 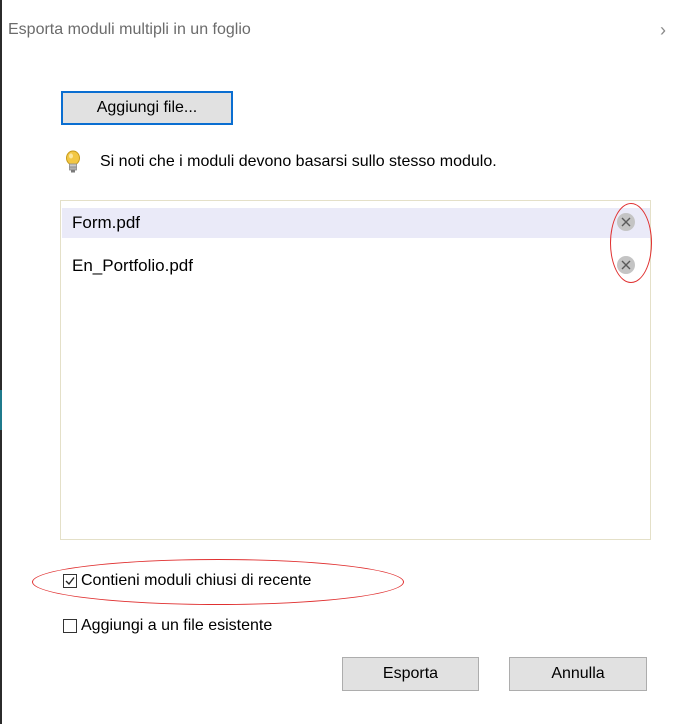 What do you see at coordinates (1, 410) in the screenshot?
I see `window-edge-marker` at bounding box center [1, 410].